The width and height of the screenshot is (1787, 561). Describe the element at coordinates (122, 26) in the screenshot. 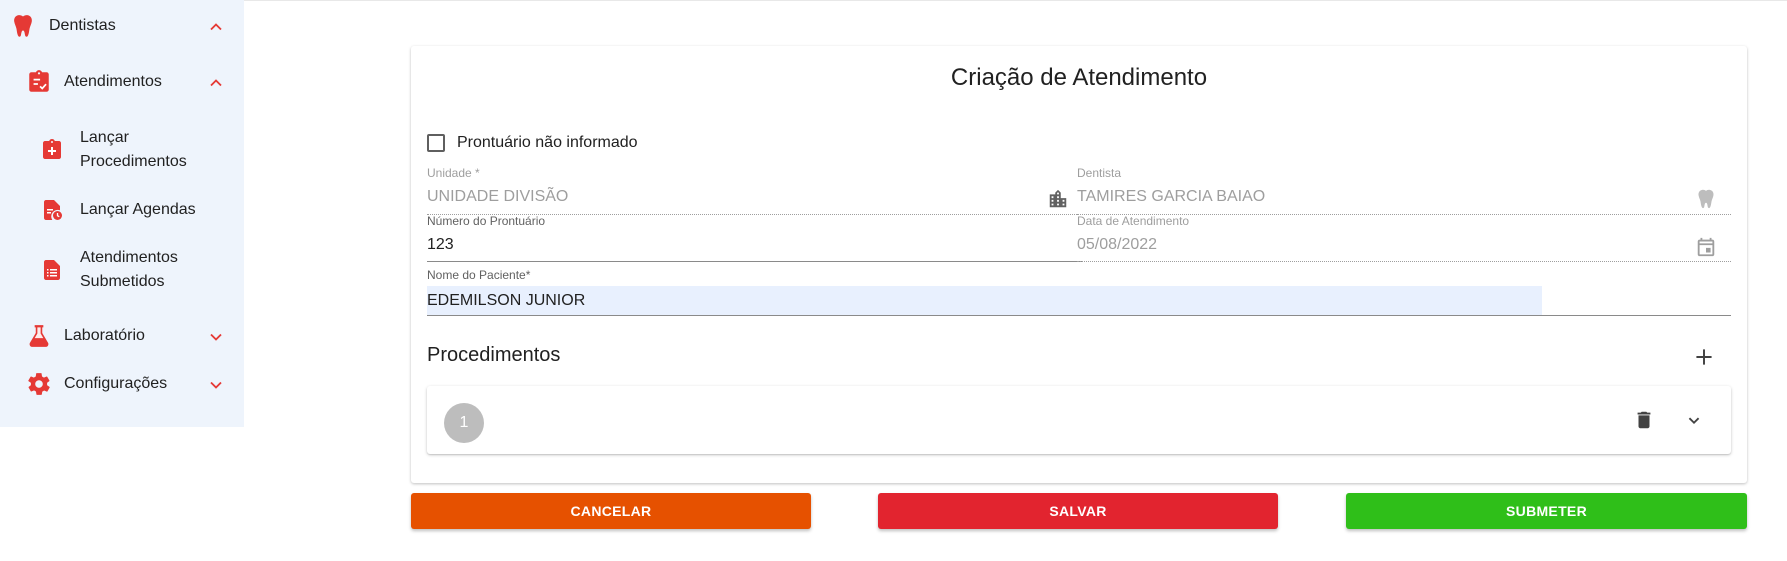

I see `sidebar-item-dentistas: Dentistas` at that location.